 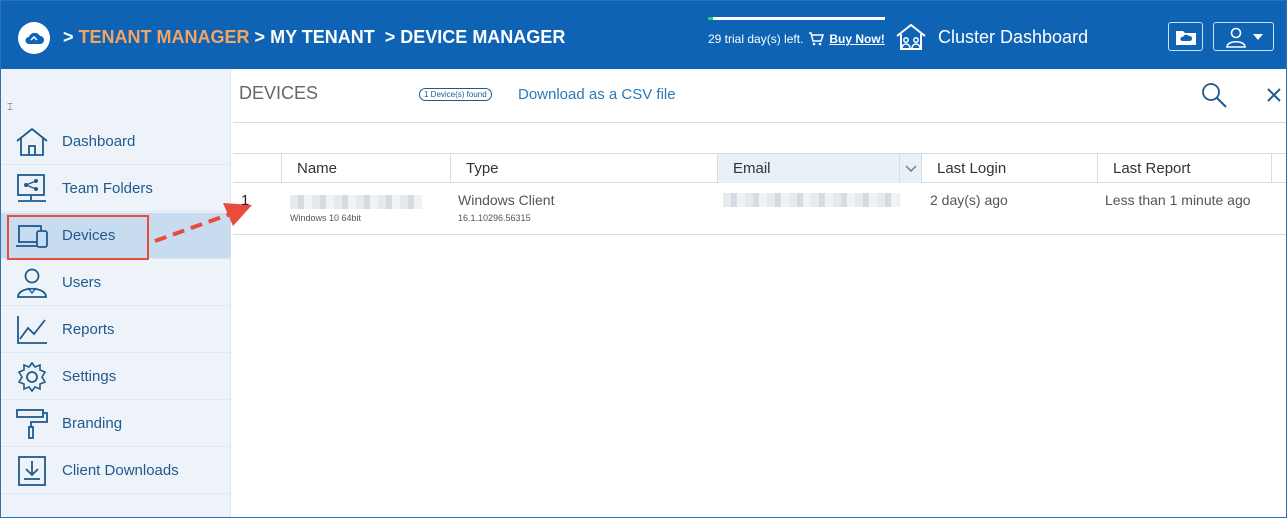 What do you see at coordinates (120, 470) in the screenshot?
I see `sidebar-item-label: Client Downloads` at bounding box center [120, 470].